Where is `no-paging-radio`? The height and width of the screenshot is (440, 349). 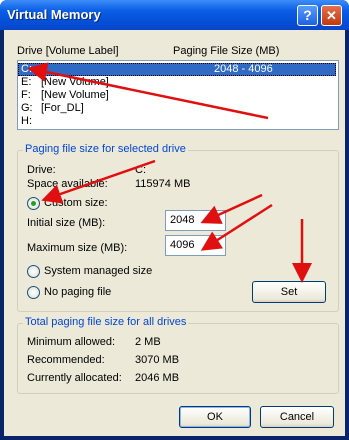 no-paging-radio is located at coordinates (33, 292).